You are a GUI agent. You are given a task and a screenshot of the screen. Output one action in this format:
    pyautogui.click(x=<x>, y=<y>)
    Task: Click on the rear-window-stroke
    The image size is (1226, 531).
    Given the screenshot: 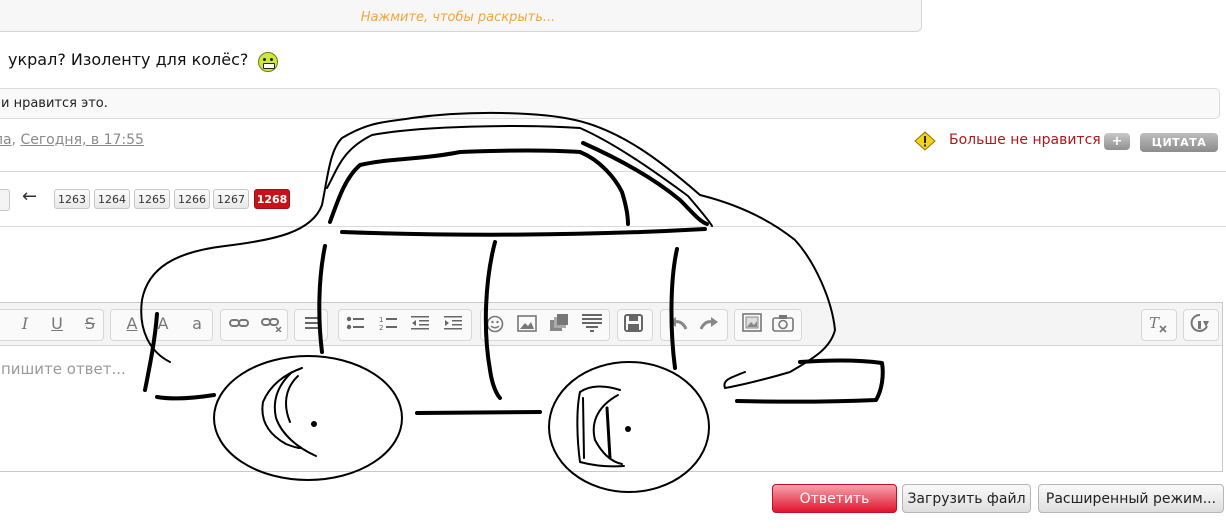 What is the action you would take?
    pyautogui.click(x=645, y=183)
    